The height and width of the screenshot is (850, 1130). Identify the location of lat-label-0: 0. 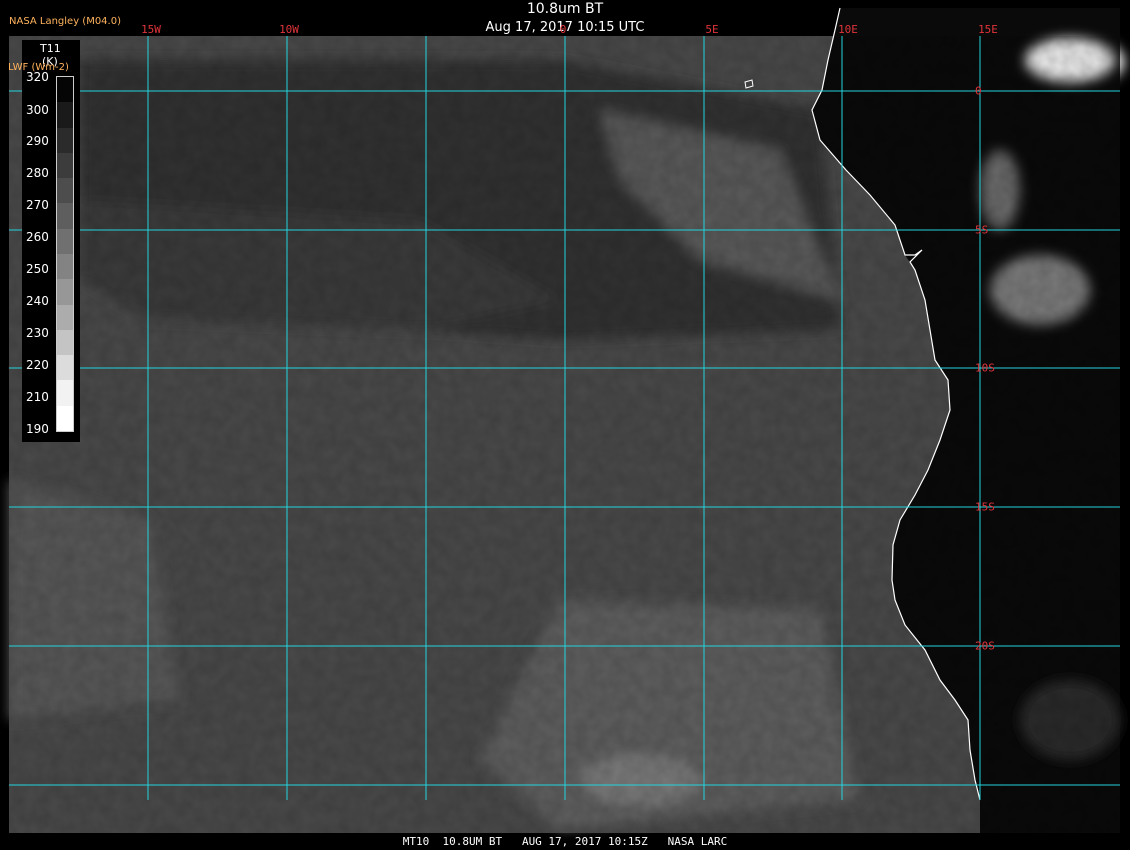
(978, 91).